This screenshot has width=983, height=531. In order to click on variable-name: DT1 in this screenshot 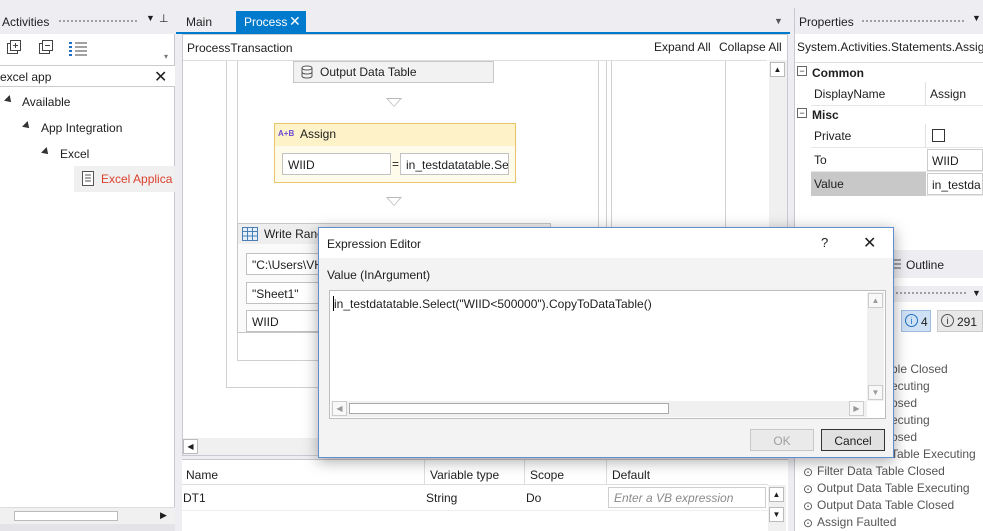, I will do `click(194, 498)`.